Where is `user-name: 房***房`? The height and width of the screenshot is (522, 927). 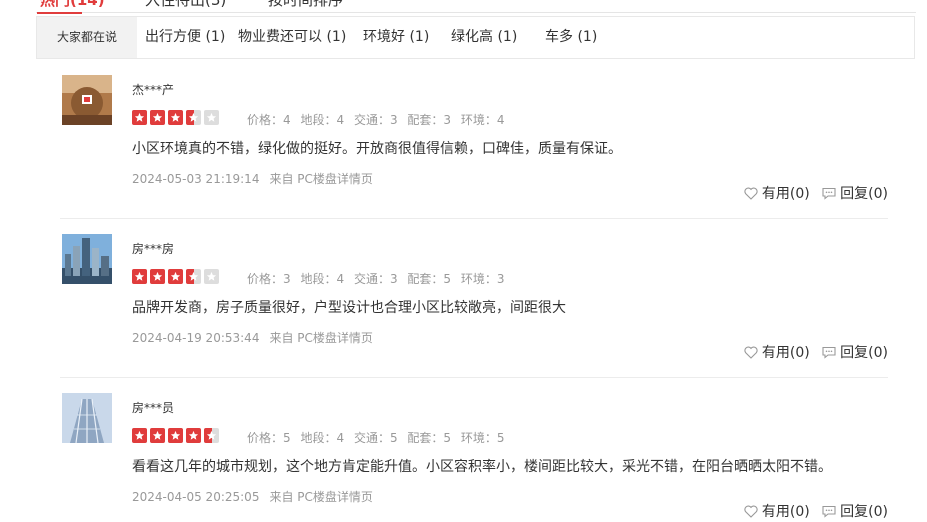
user-name: 房***房 is located at coordinates (153, 249).